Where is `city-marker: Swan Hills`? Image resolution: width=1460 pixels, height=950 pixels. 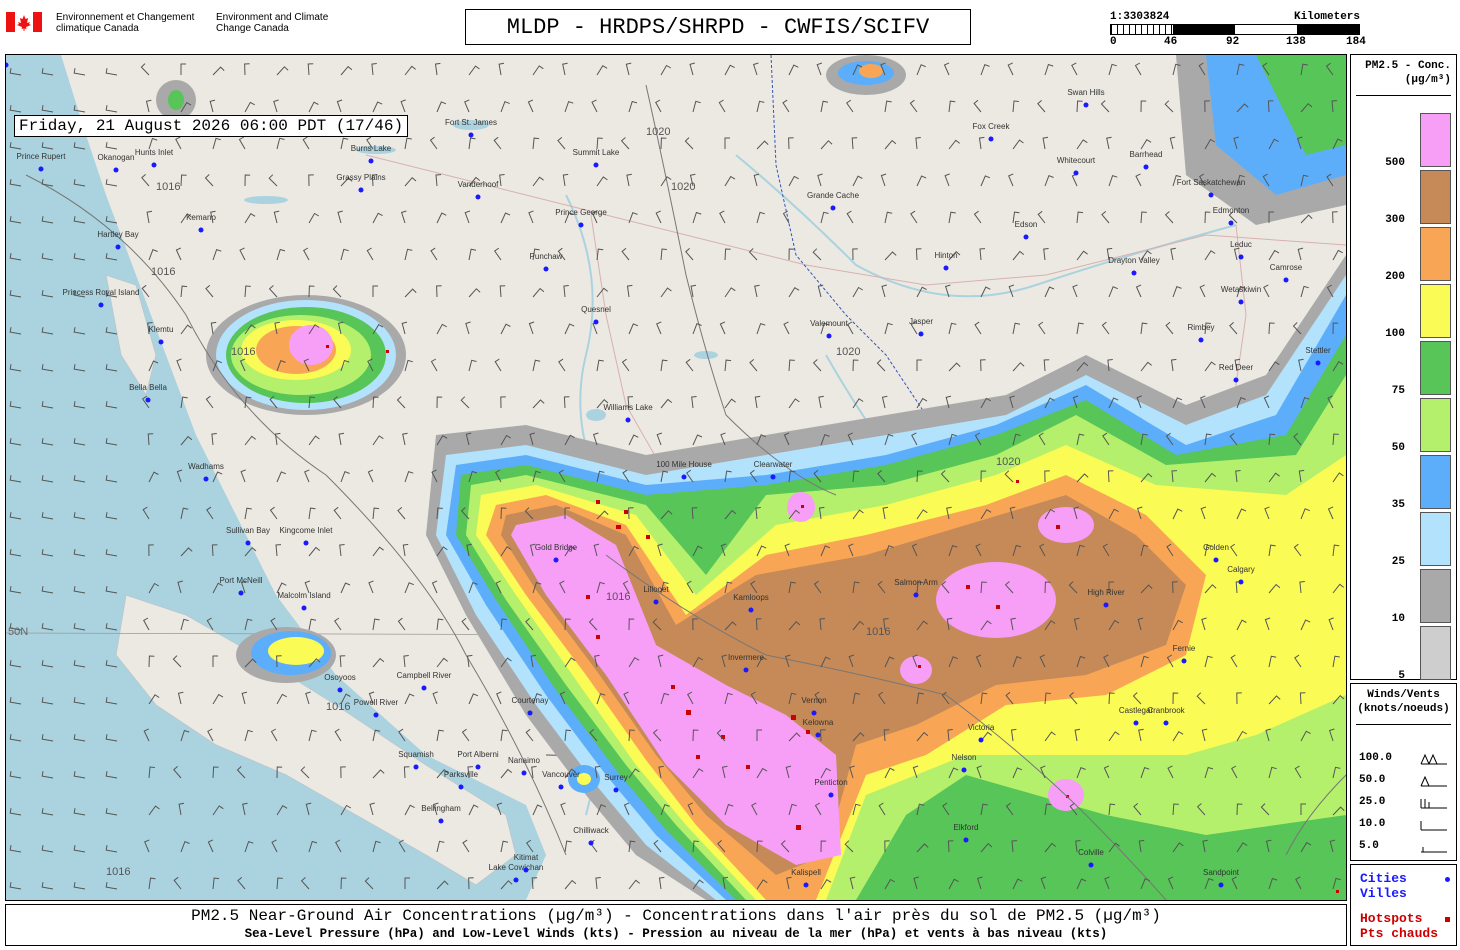 city-marker: Swan Hills is located at coordinates (1086, 98).